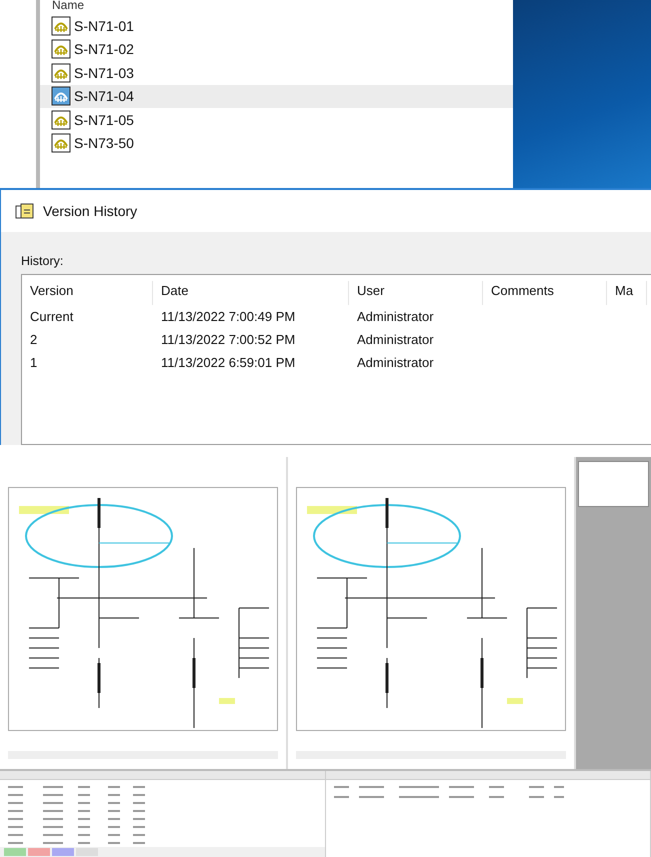  I want to click on file-name: S-N71-02, so click(104, 49).